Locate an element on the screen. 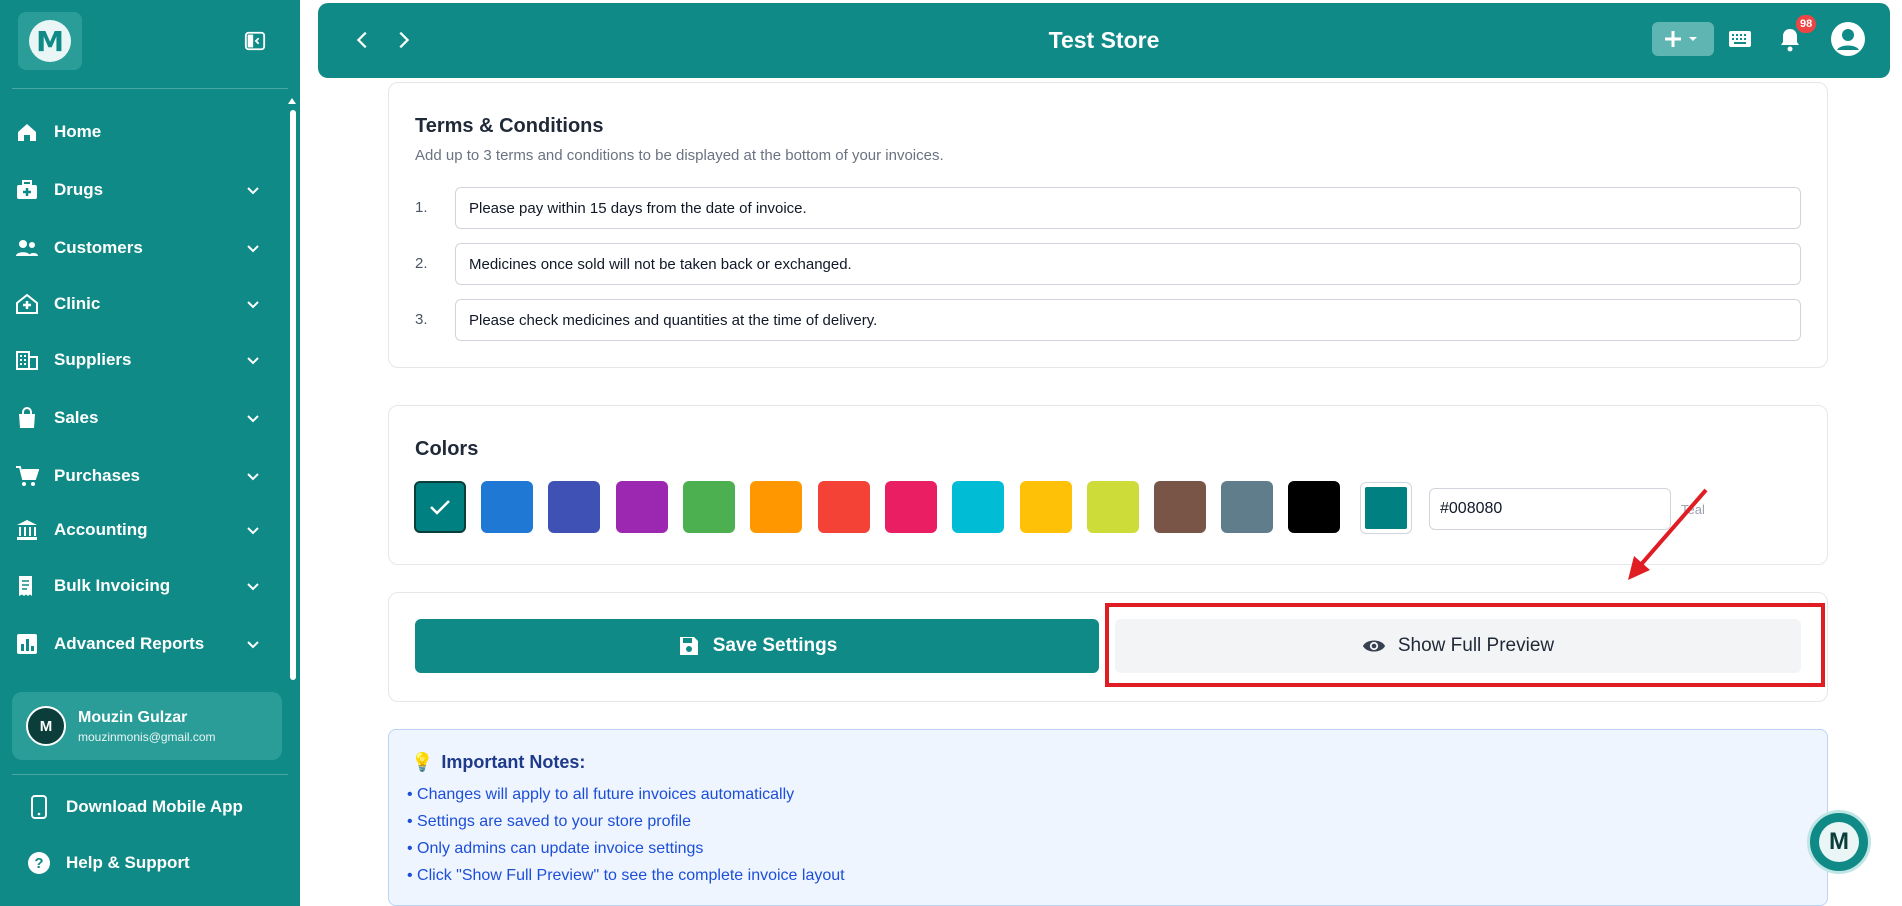 Image resolution: width=1902 pixels, height=906 pixels. floppy-disk-icon is located at coordinates (689, 646).